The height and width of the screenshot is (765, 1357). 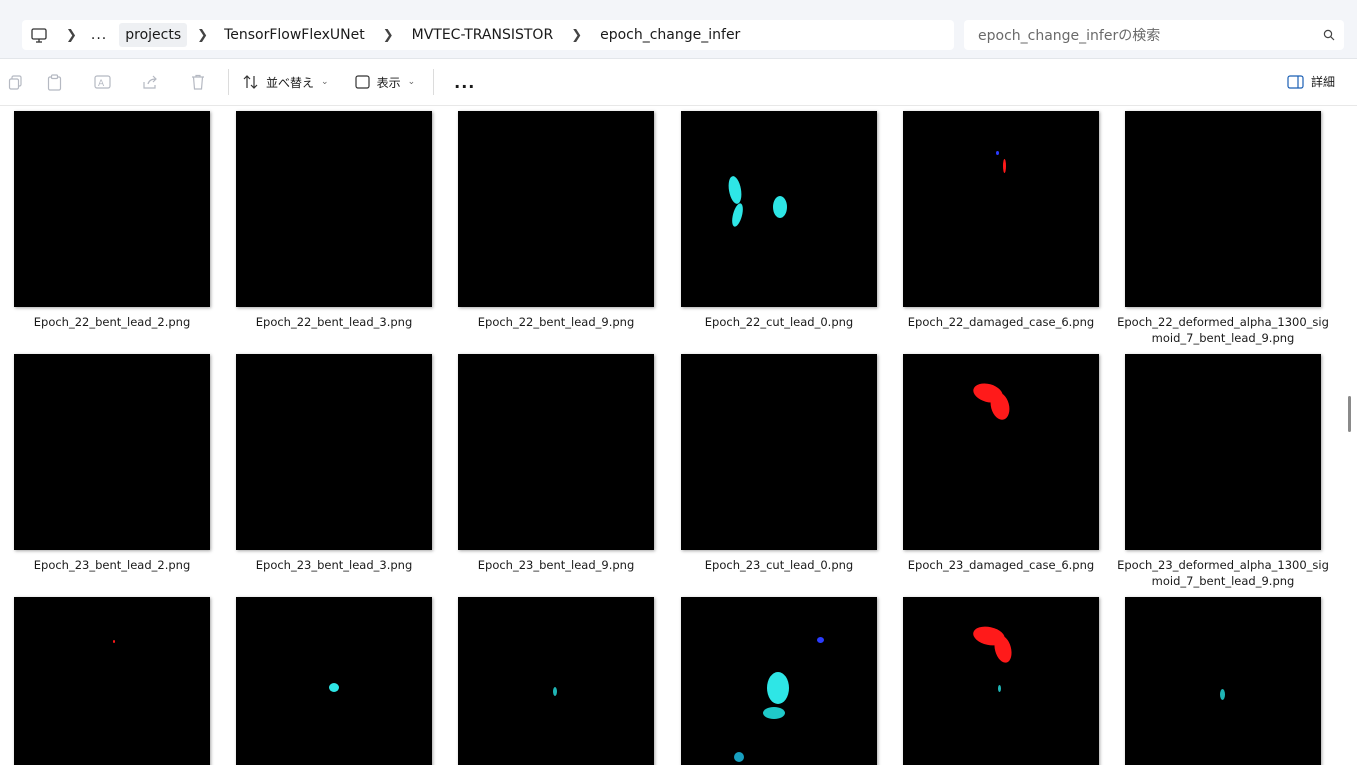 I want to click on view-icon, so click(x=362, y=82).